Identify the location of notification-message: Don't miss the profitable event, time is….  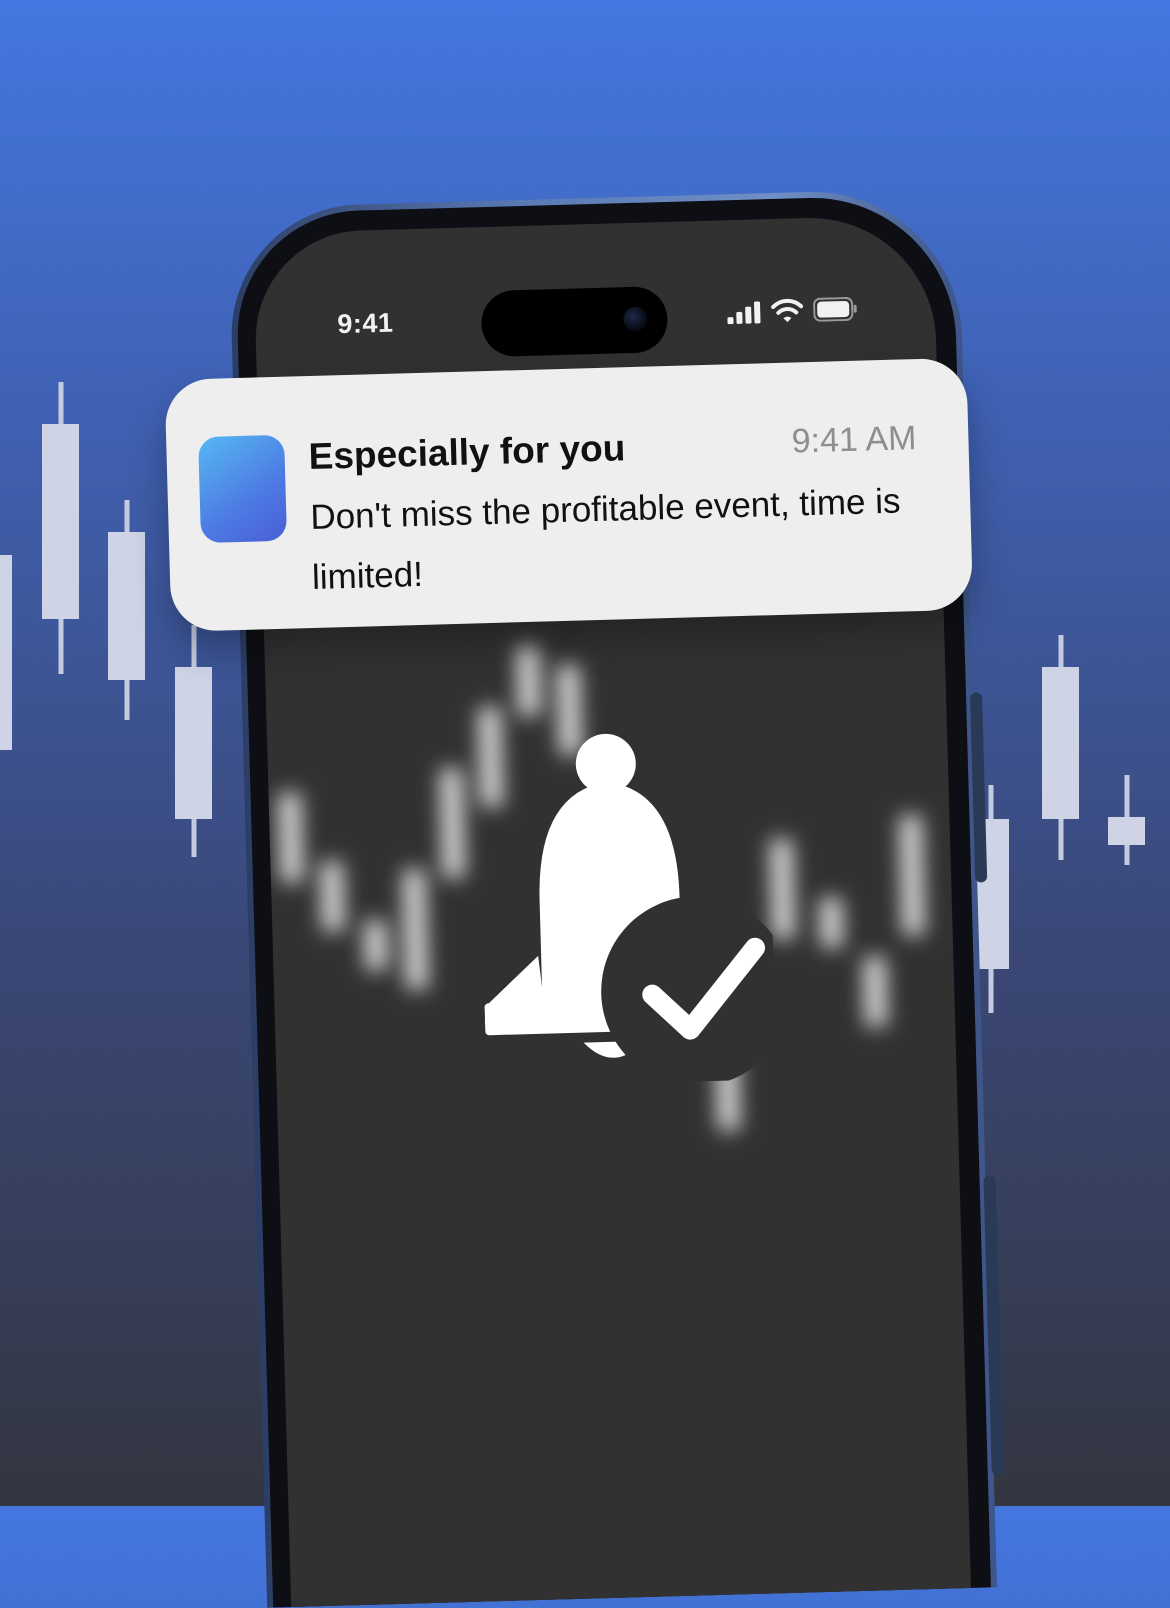
(605, 539).